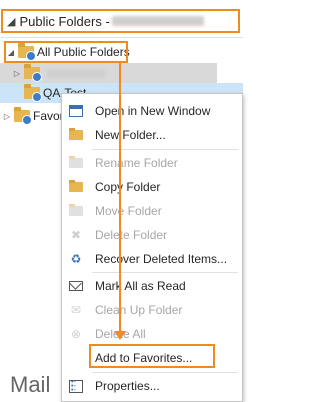 The height and width of the screenshot is (402, 320). Describe the element at coordinates (152, 334) in the screenshot. I see `menu-item-delete-all: ⊗ Delete All` at that location.